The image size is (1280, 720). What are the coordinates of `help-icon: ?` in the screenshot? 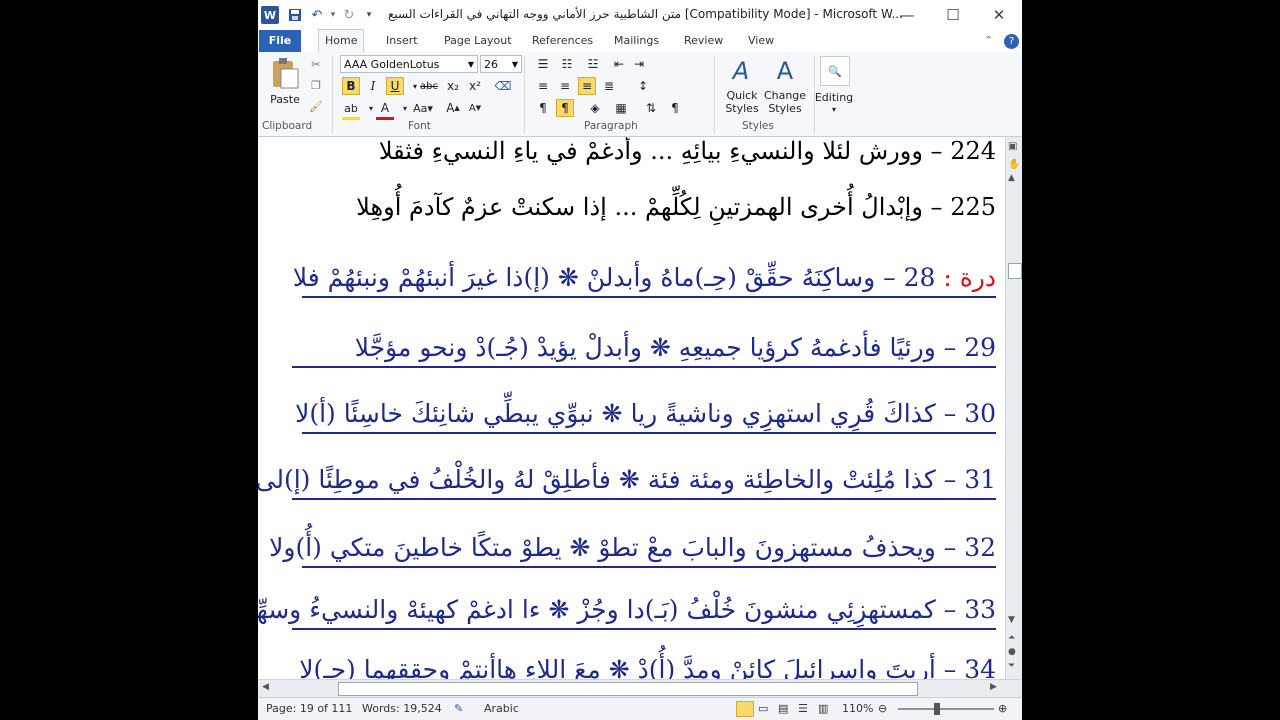 It's located at (1010, 41).